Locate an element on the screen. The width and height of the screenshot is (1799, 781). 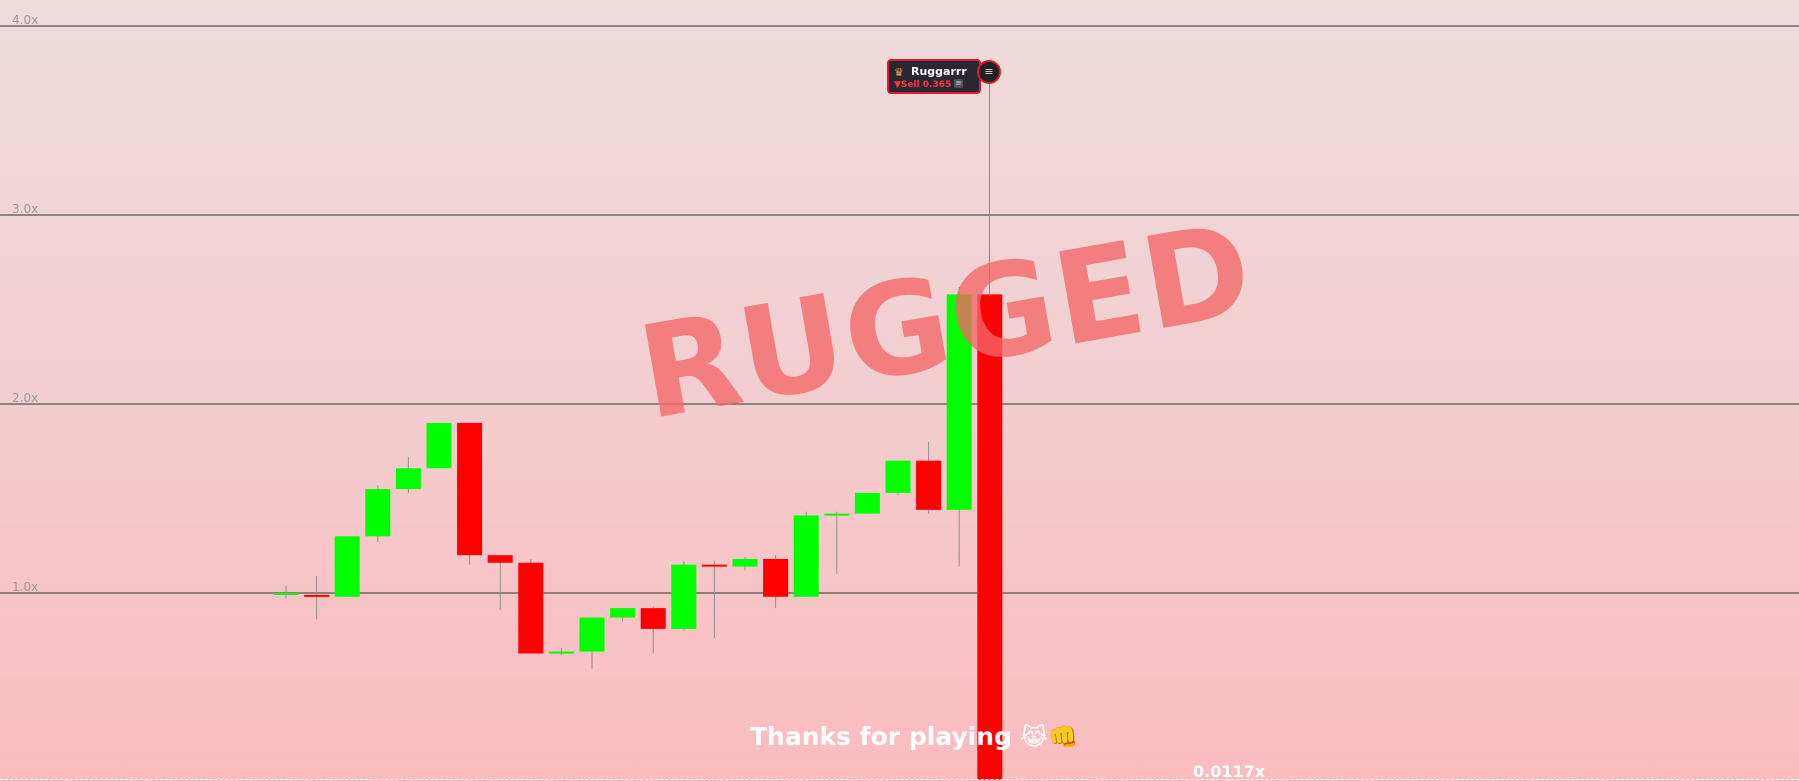
y-tick-label: 4.0x is located at coordinates (25, 20).